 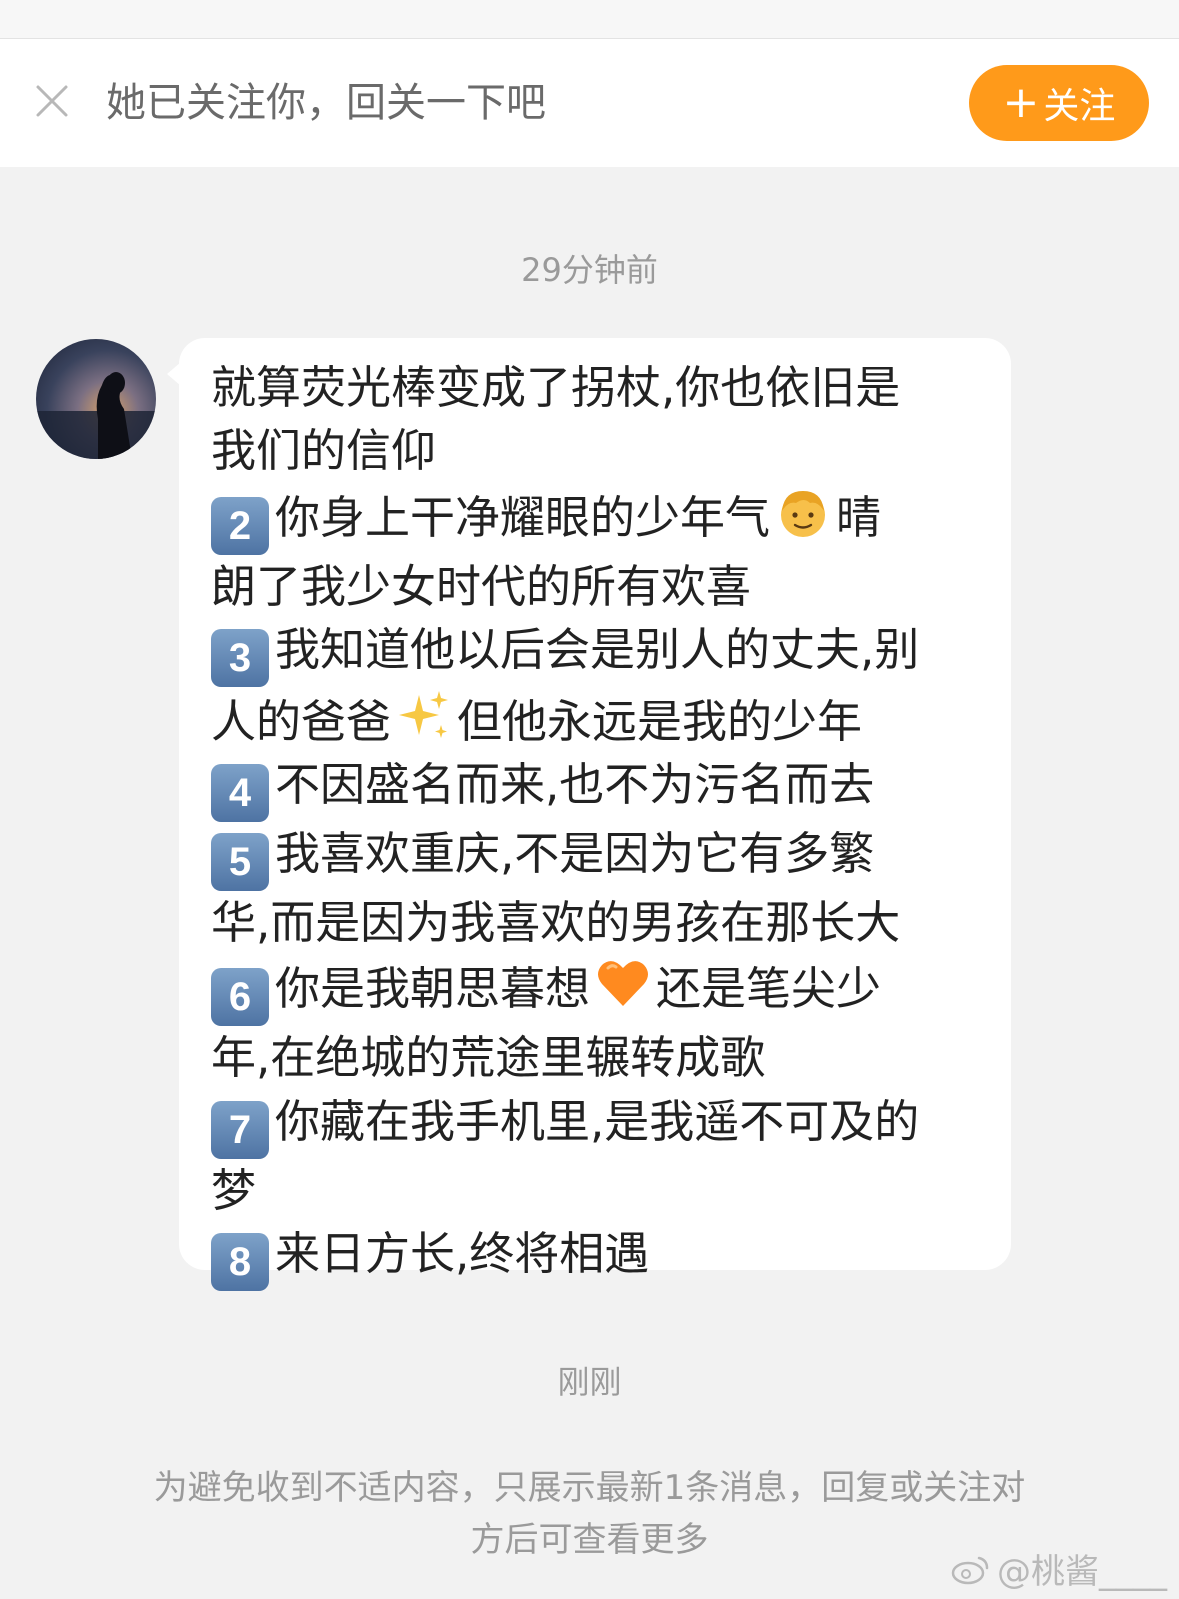 I want to click on message-line: 3 我知道他以后会是别人的丈夫,别, so click(x=601, y=652).